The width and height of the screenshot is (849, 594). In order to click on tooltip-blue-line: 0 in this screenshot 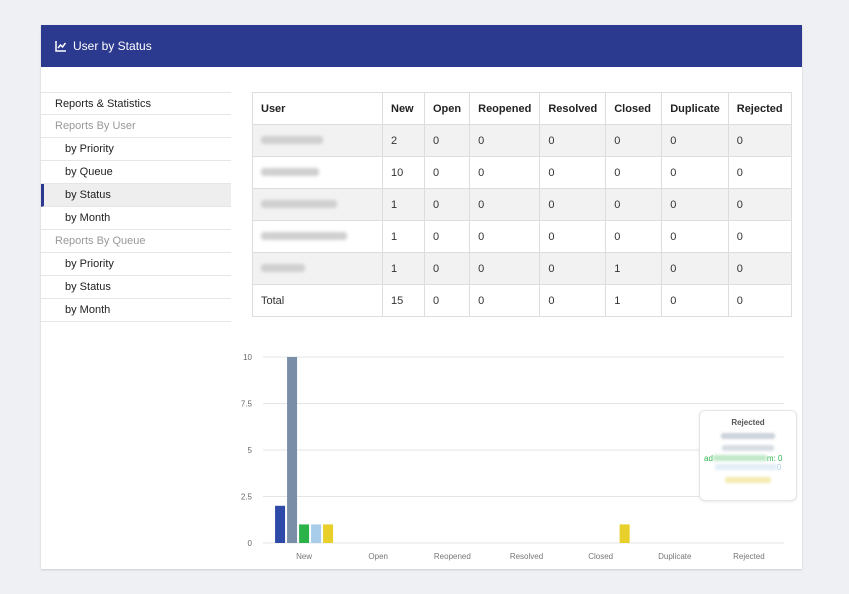, I will do `click(748, 467)`.